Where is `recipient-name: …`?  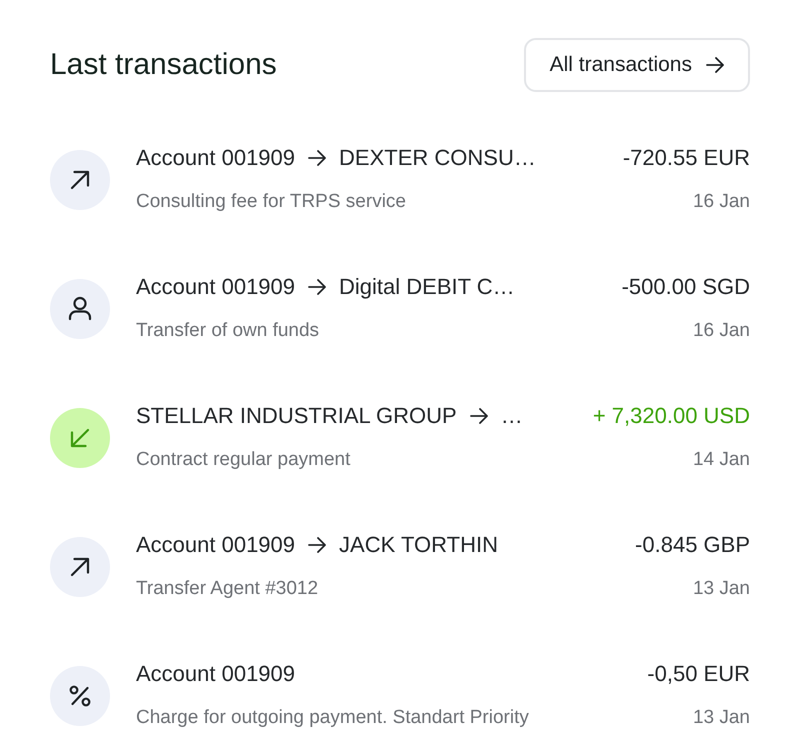
recipient-name: … is located at coordinates (511, 416).